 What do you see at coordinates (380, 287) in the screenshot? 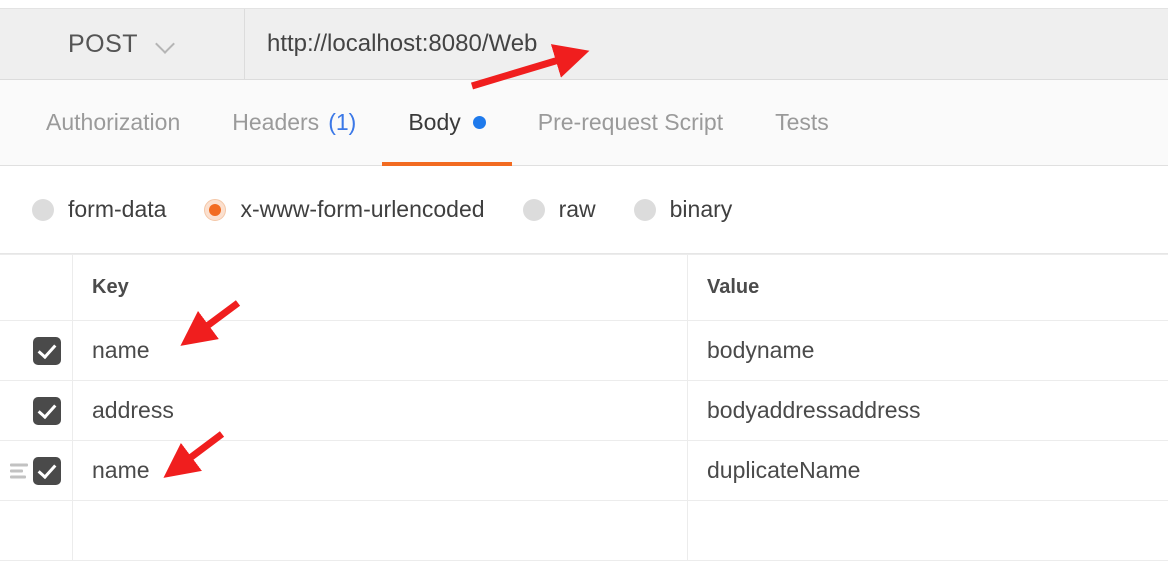
I see `header-key-cell: Key` at bounding box center [380, 287].